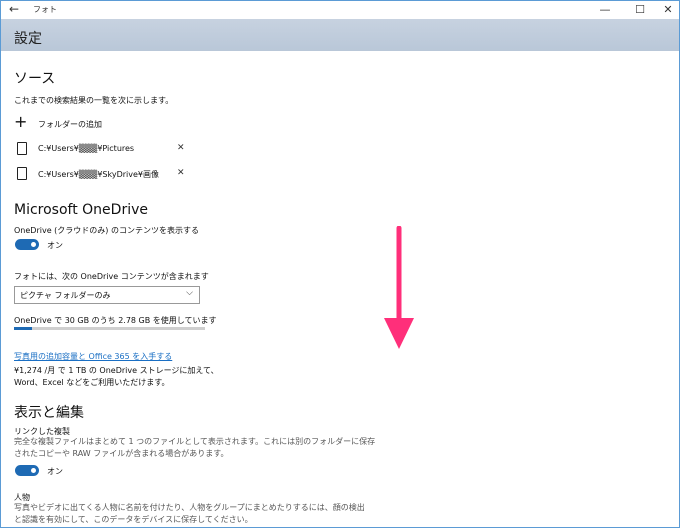 The height and width of the screenshot is (528, 680). I want to click on back-arrow-icon: ←, so click(14, 9).